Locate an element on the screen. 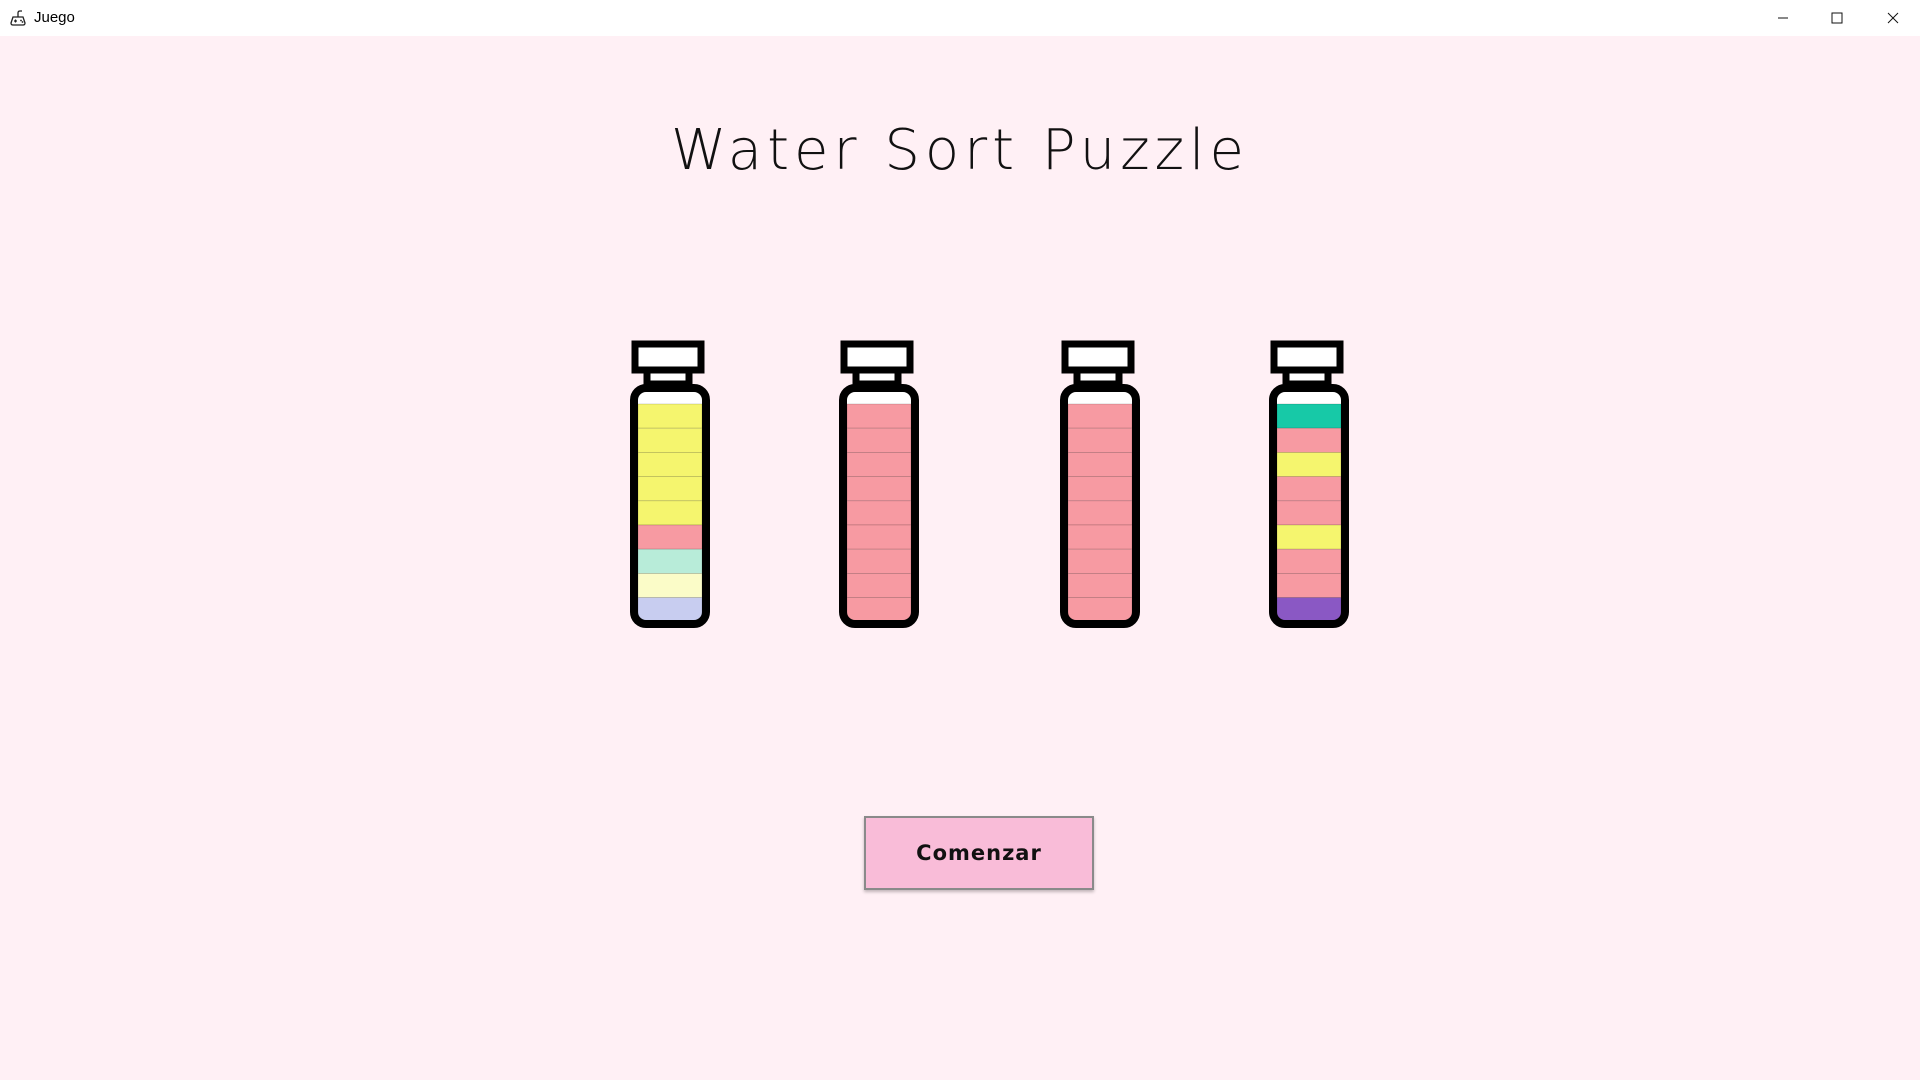  start-button: Comenzar is located at coordinates (979, 853).